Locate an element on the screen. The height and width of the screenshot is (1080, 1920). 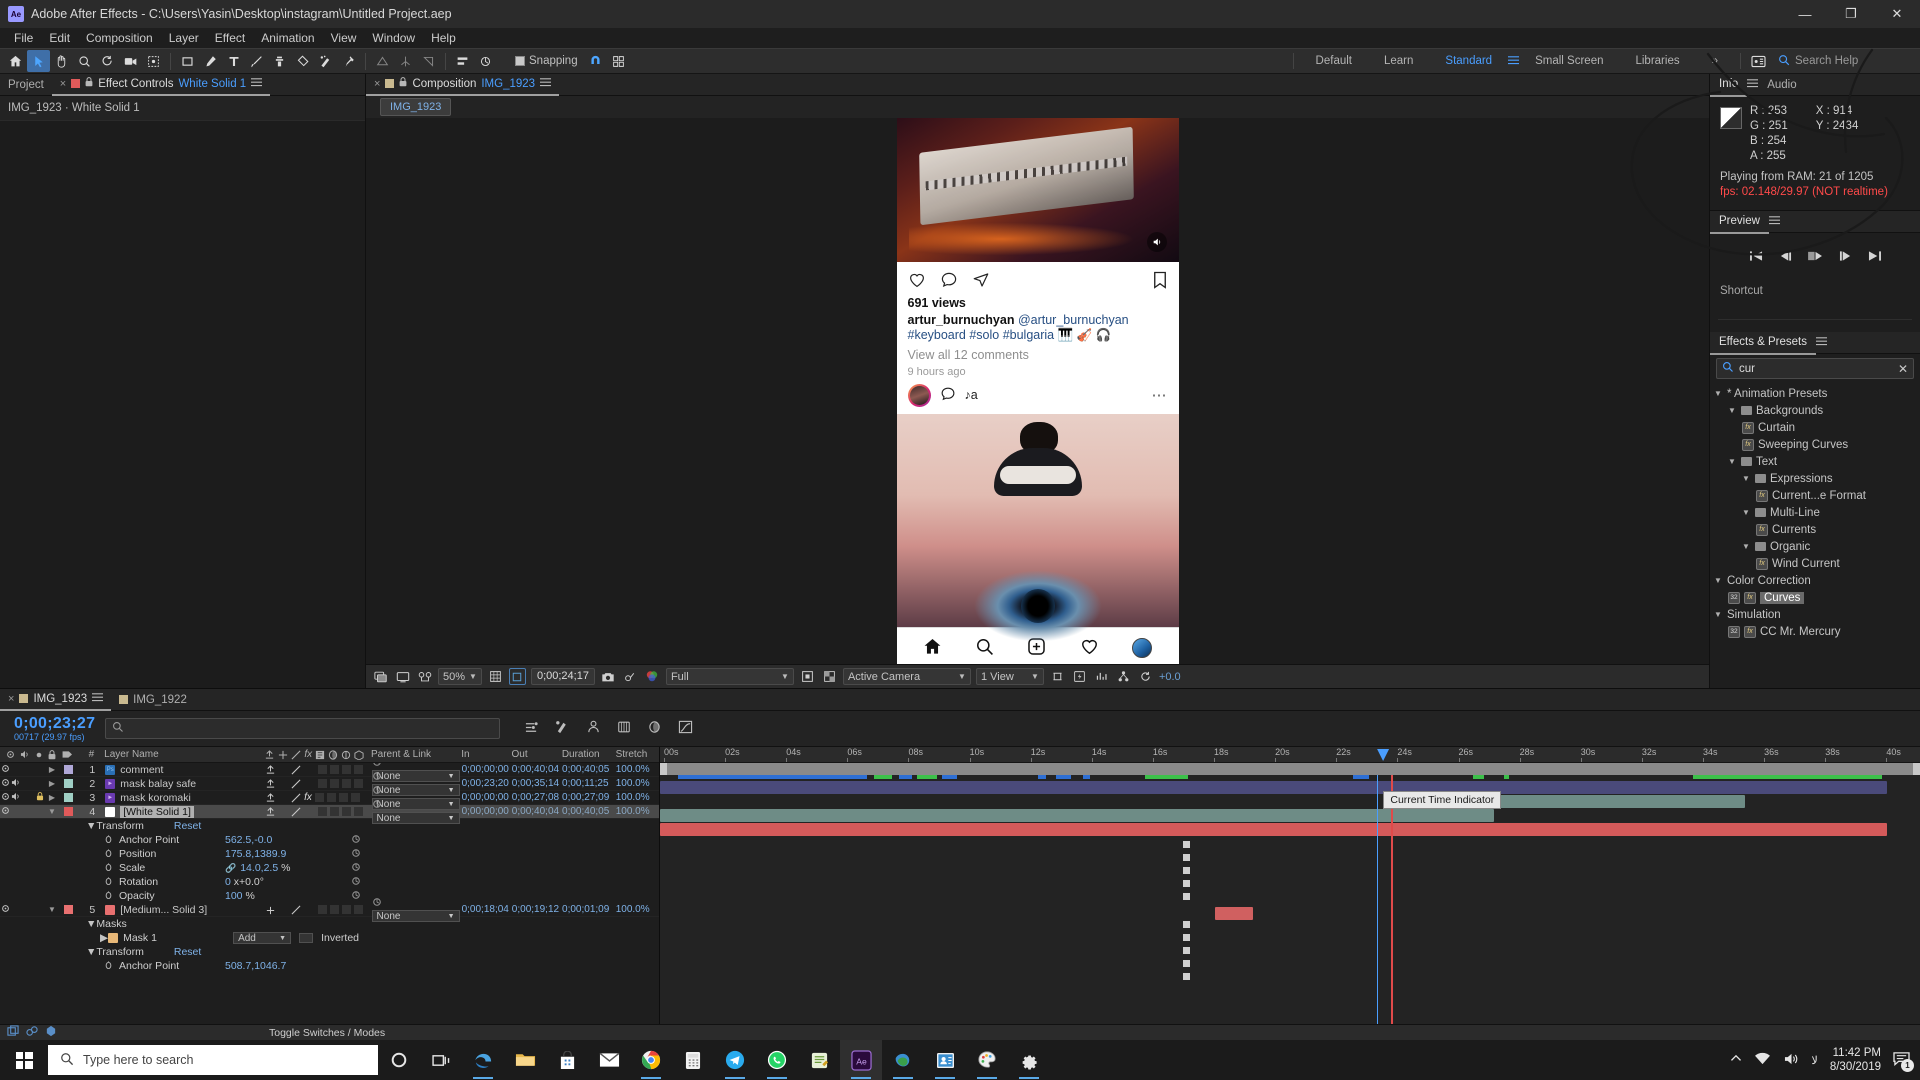
layer-duration-bar is located at coordinates (1274, 829).